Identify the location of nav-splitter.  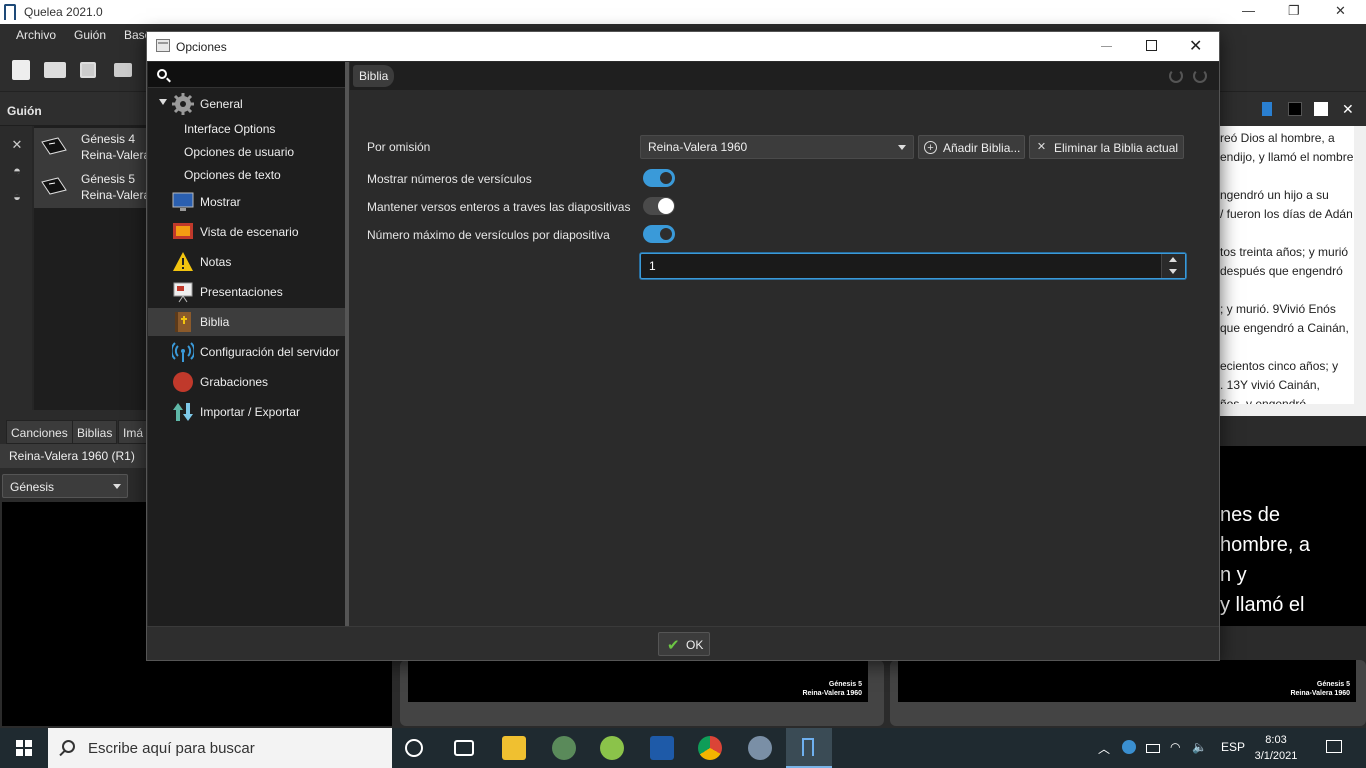
(347, 344).